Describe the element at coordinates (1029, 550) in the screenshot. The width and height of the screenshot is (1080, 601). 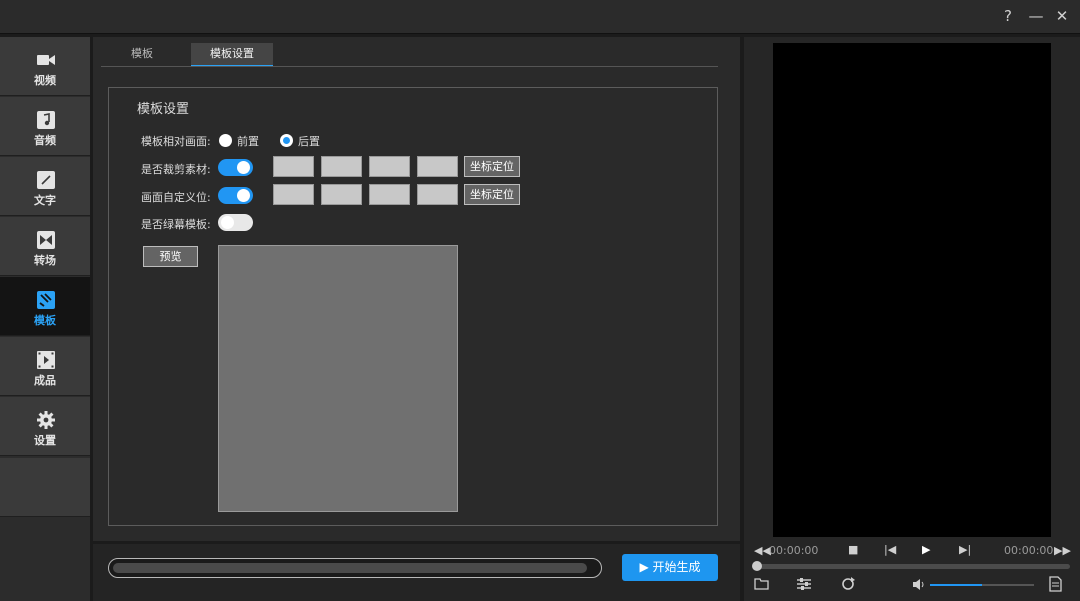
I see `total-time: 00:00:00` at that location.